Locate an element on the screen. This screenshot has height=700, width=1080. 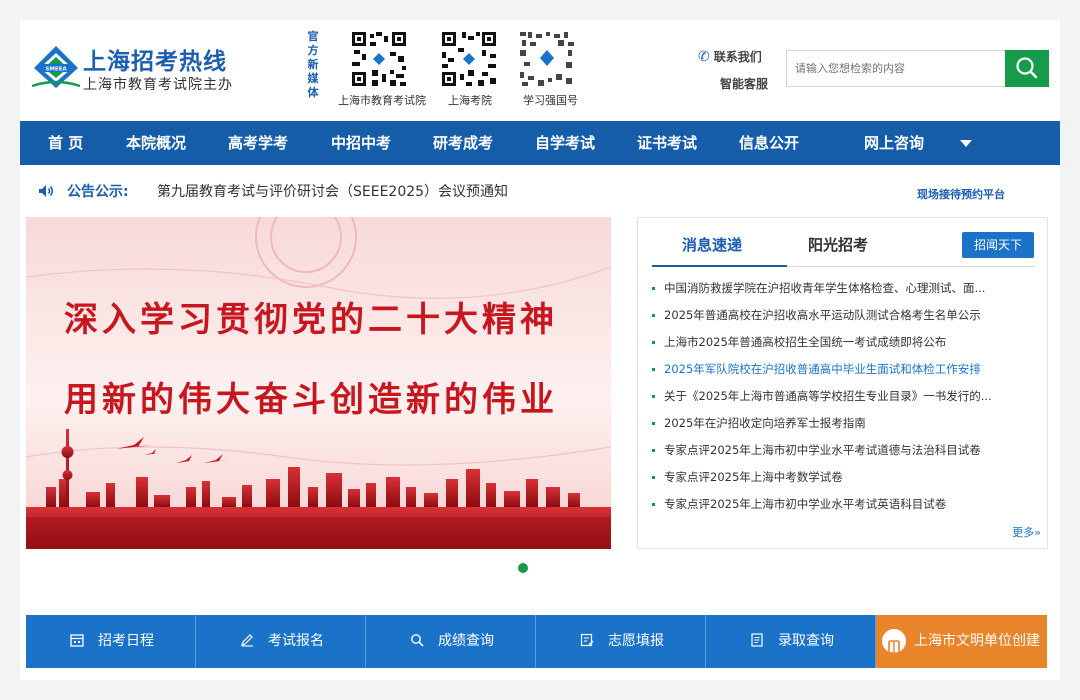
nav-item-about: 本院概况 is located at coordinates (156, 143).